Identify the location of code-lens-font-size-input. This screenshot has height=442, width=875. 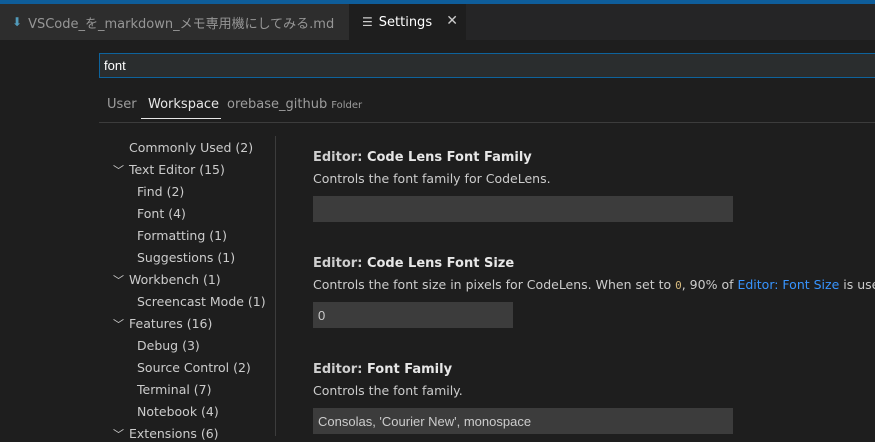
(413, 315).